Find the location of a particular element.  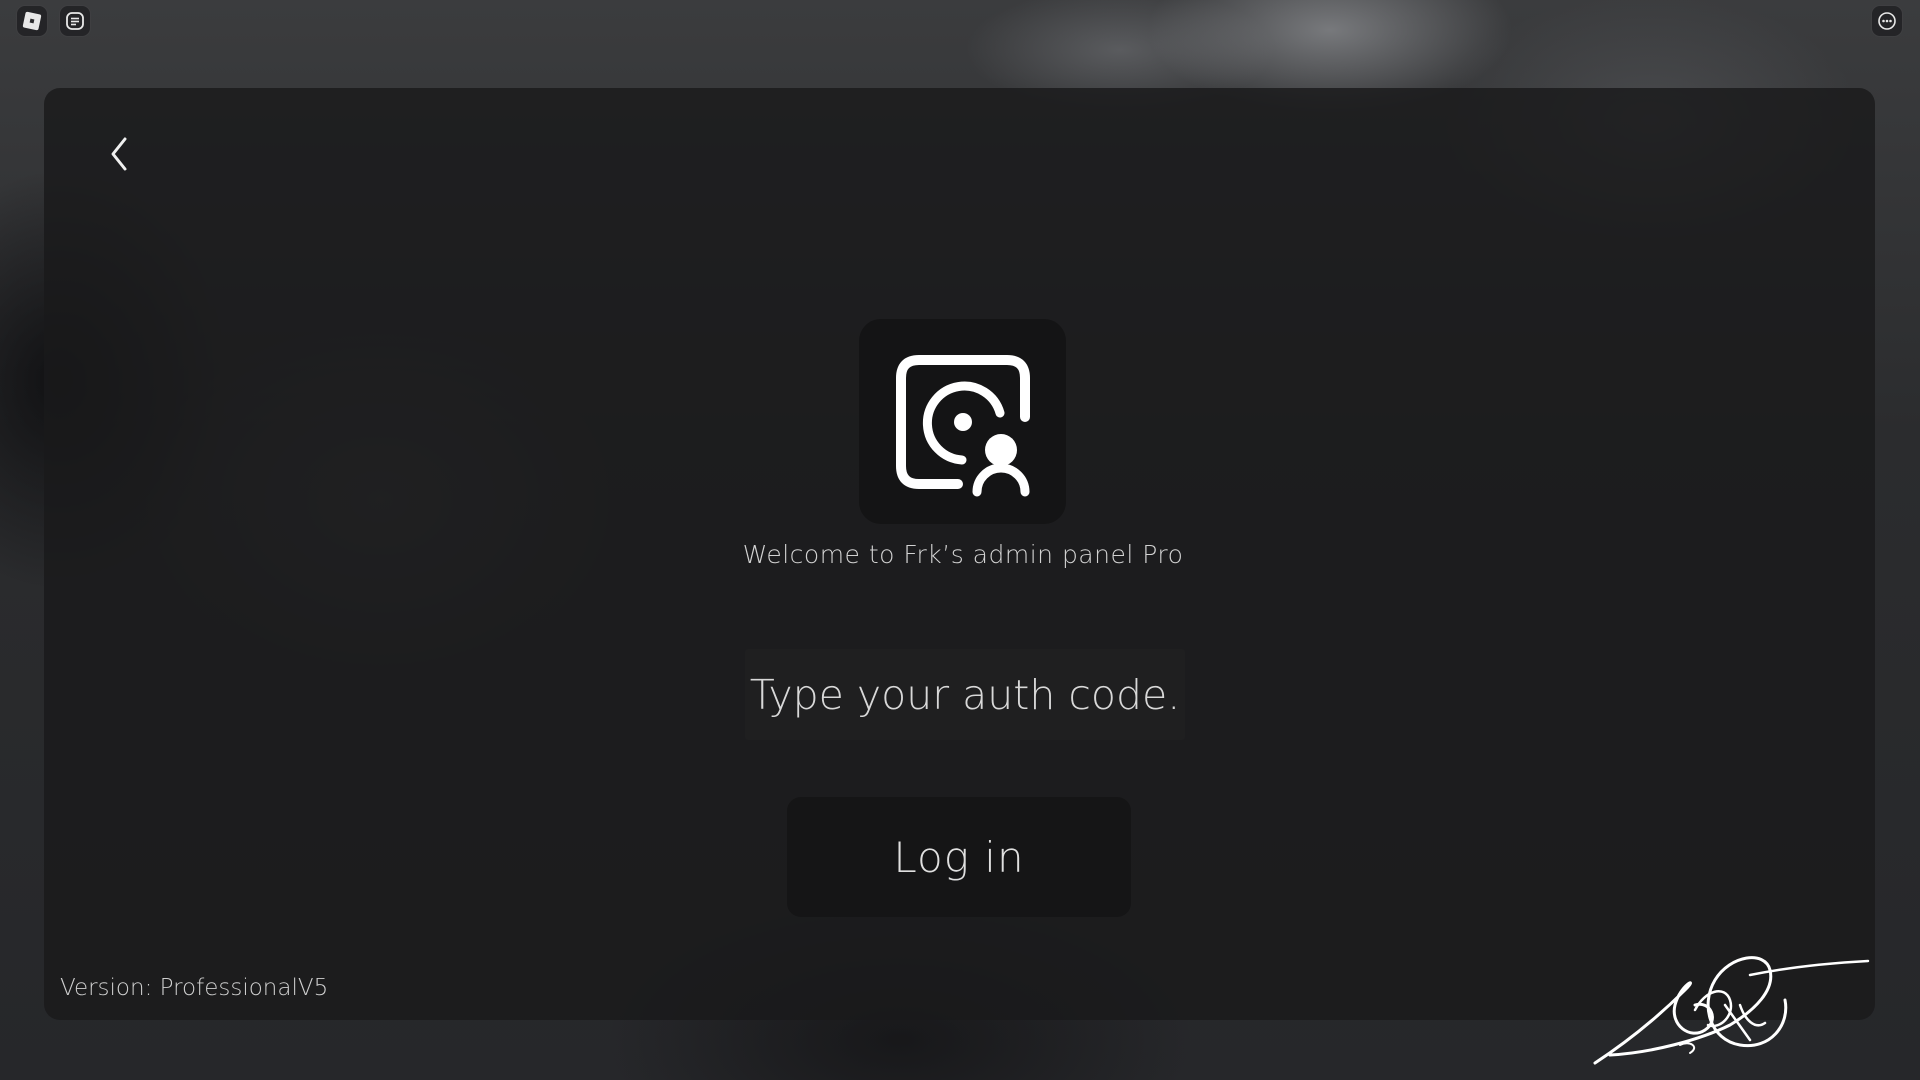

more-icon is located at coordinates (1887, 21).